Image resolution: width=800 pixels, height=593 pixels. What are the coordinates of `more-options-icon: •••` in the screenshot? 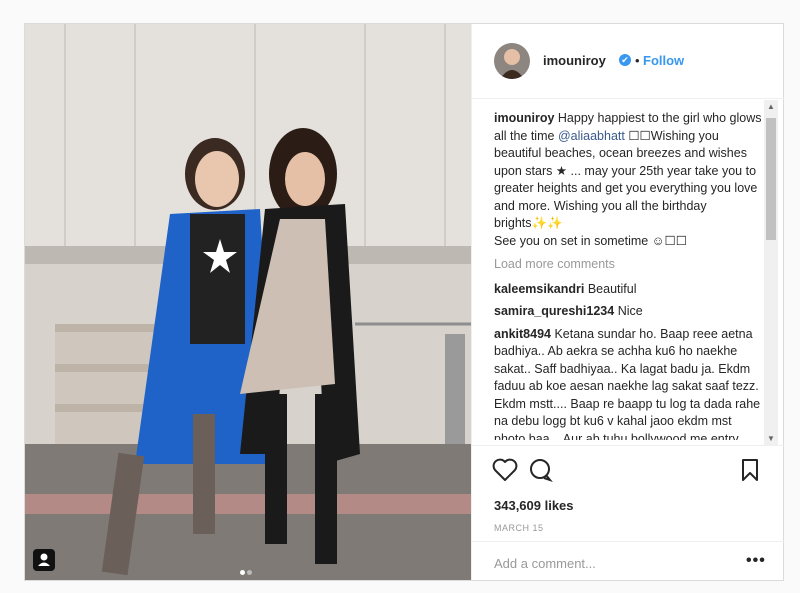 It's located at (756, 561).